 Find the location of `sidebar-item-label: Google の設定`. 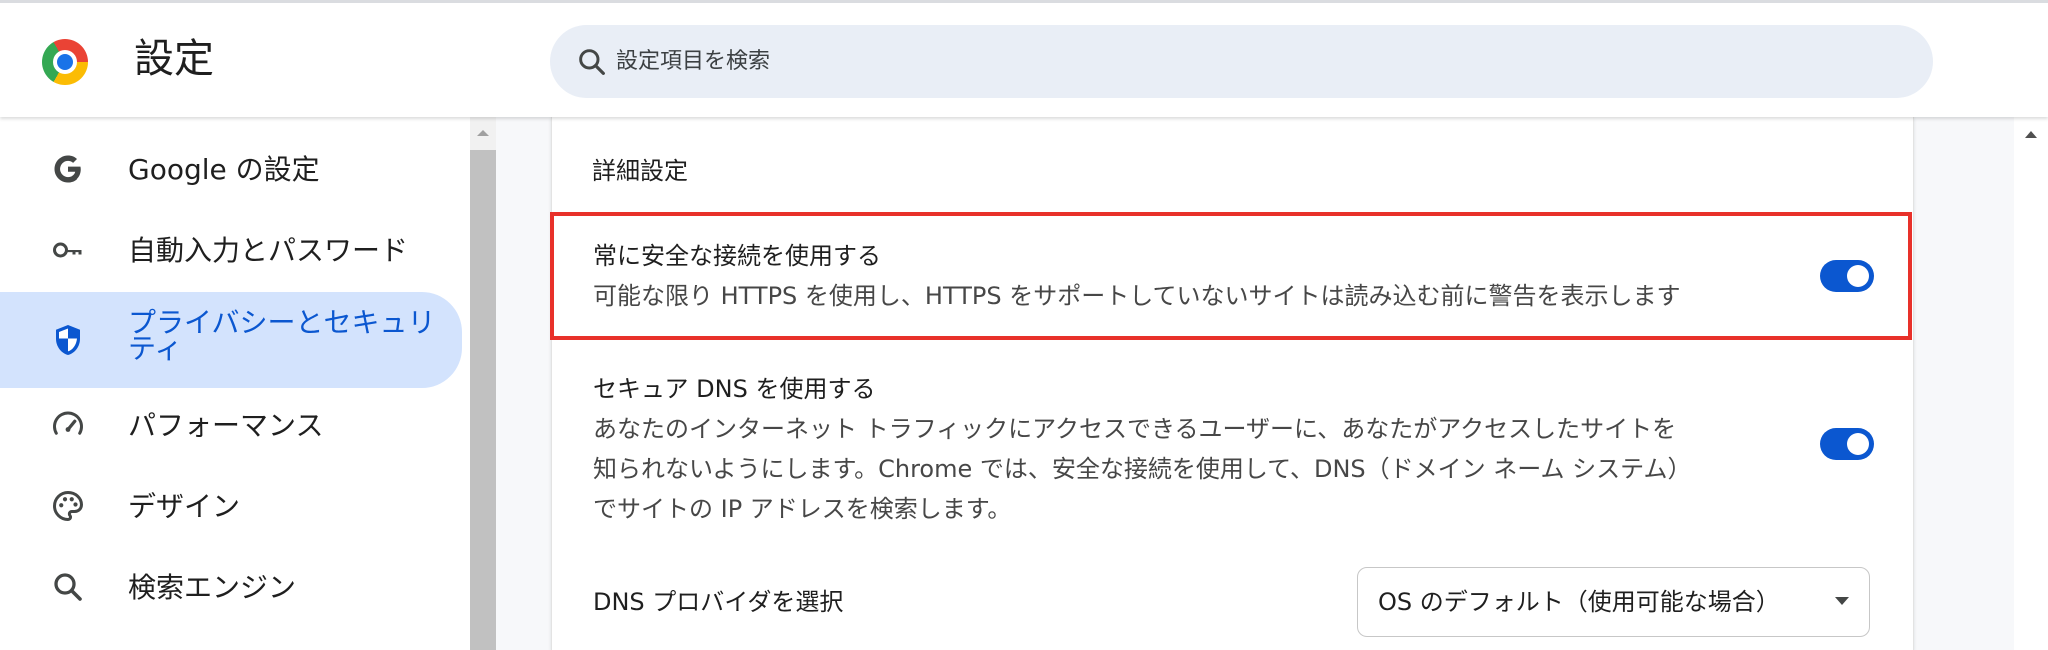

sidebar-item-label: Google の設定 is located at coordinates (224, 169).